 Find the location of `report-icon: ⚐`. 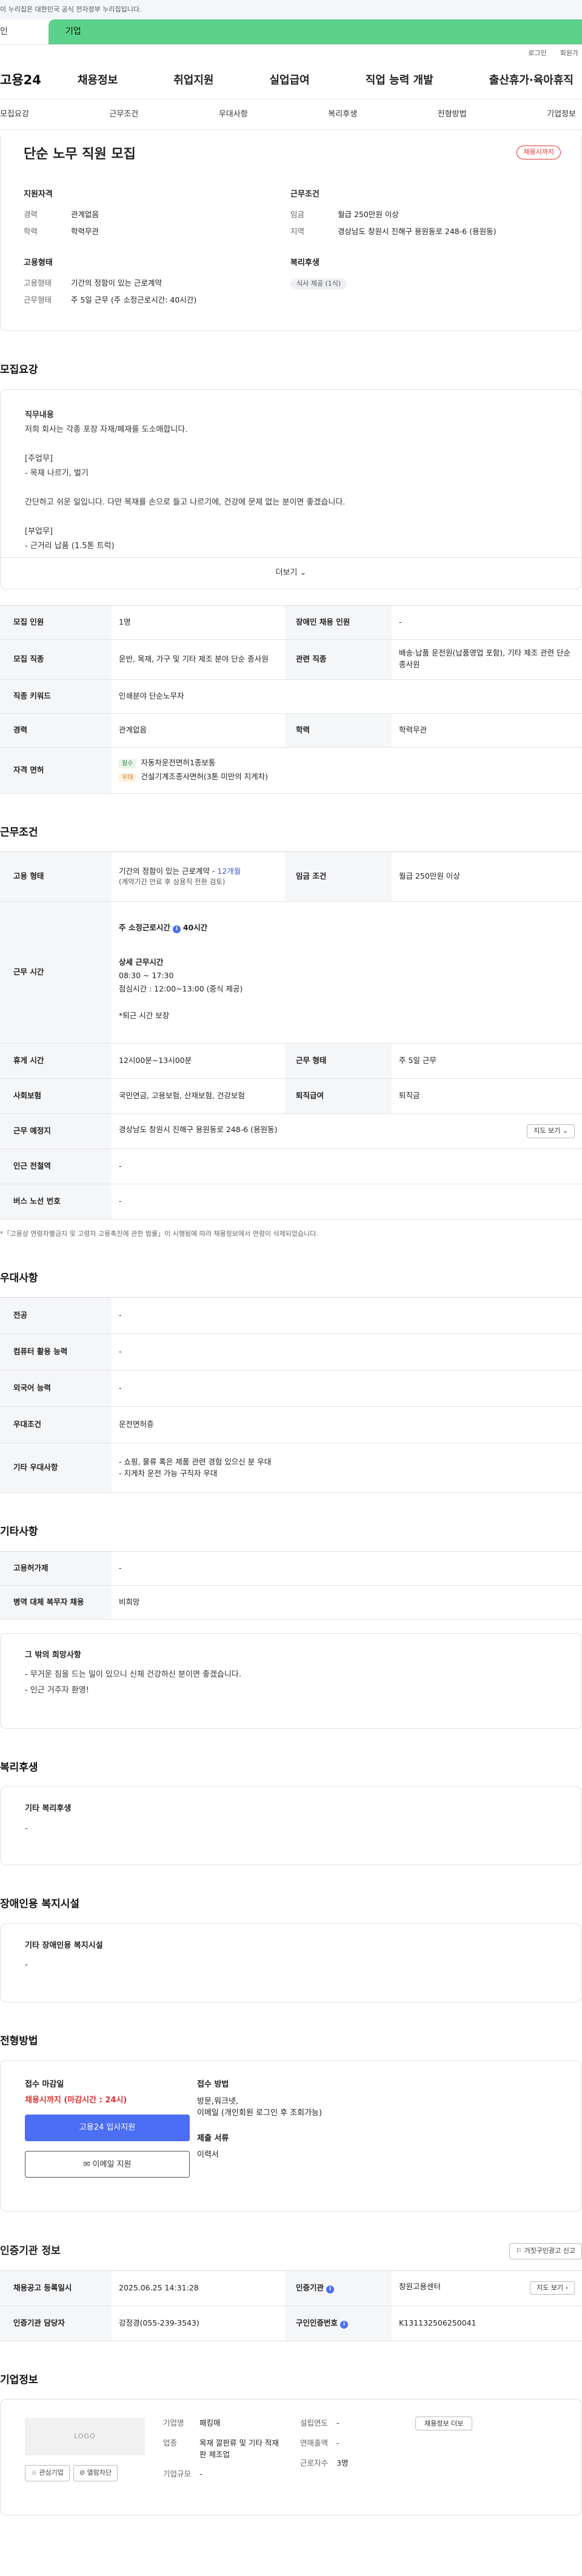

report-icon: ⚐ is located at coordinates (519, 2251).